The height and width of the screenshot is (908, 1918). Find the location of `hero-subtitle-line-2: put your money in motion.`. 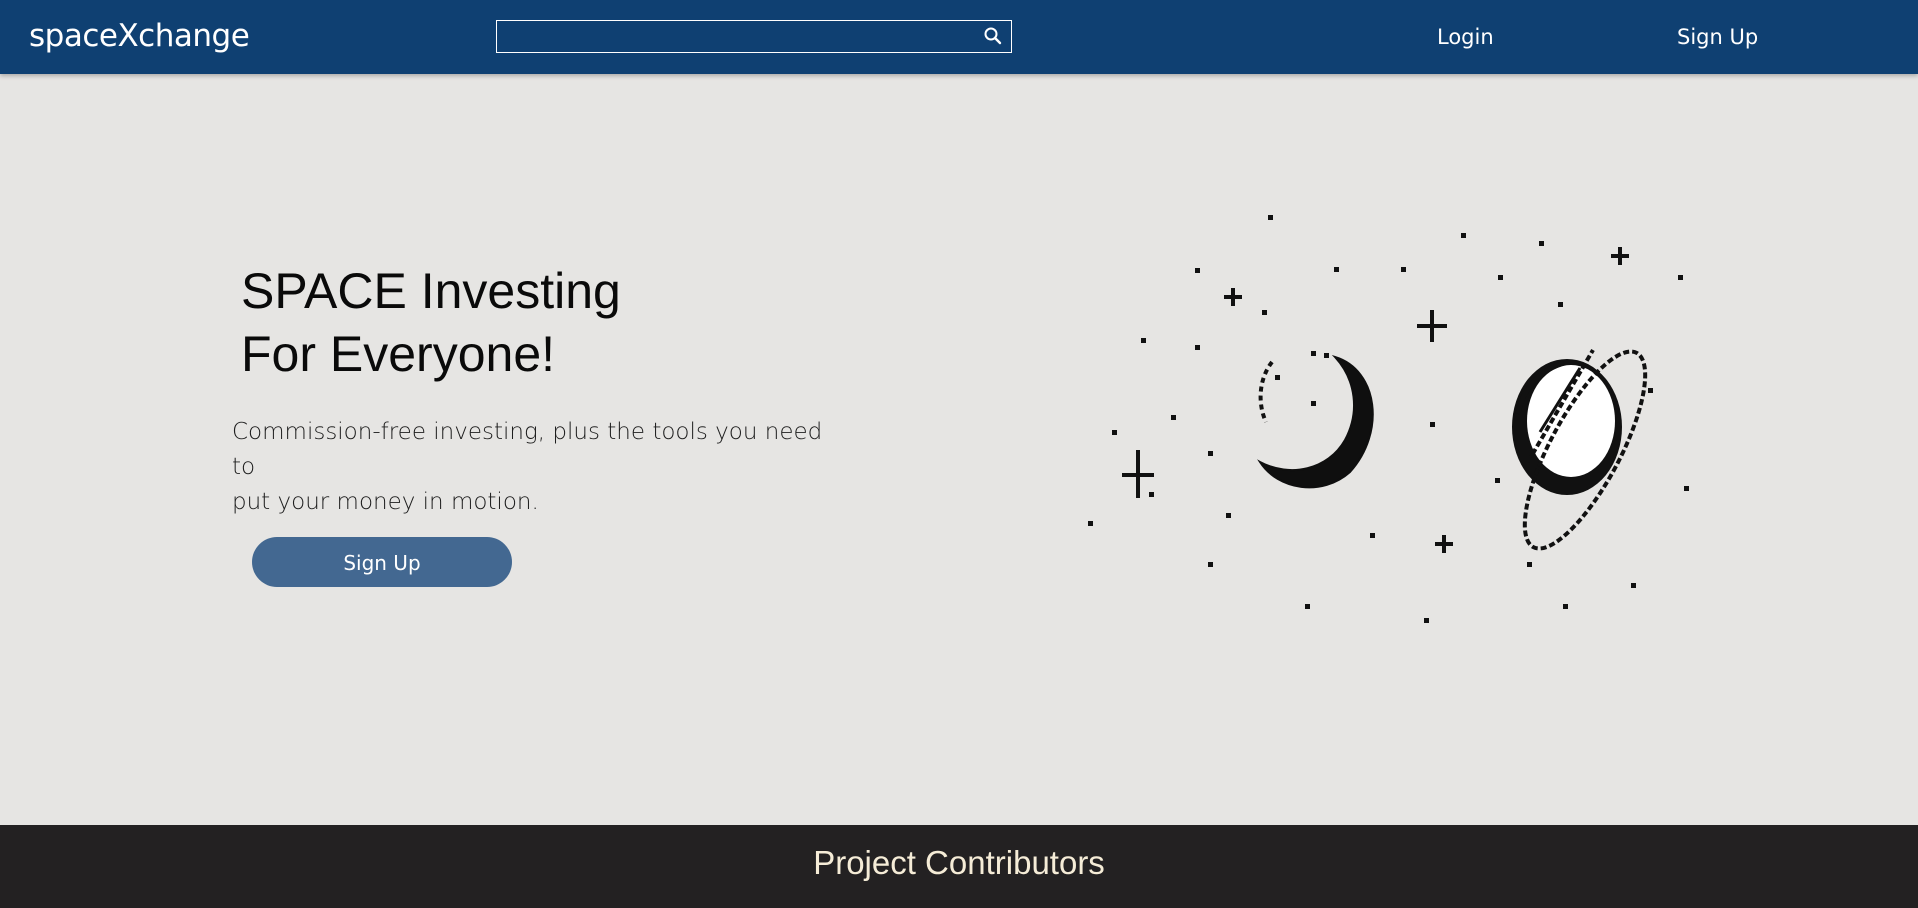

hero-subtitle-line-2: put your money in motion. is located at coordinates (385, 502).